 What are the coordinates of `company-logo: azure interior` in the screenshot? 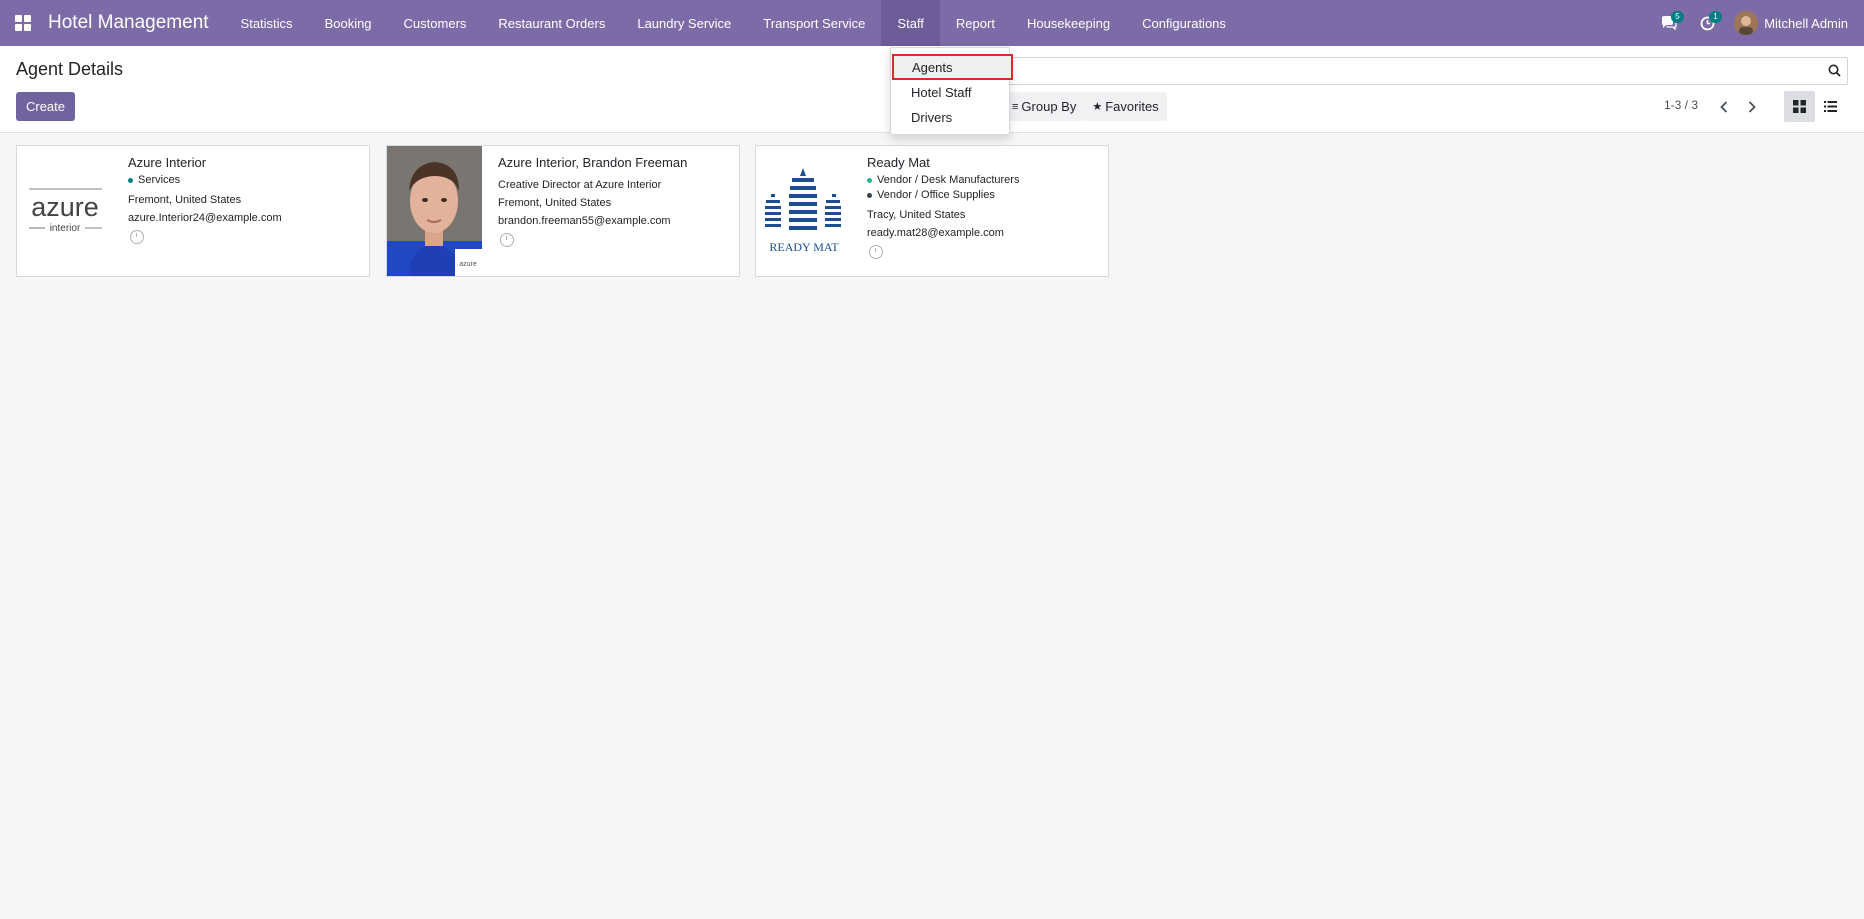 It's located at (64, 211).